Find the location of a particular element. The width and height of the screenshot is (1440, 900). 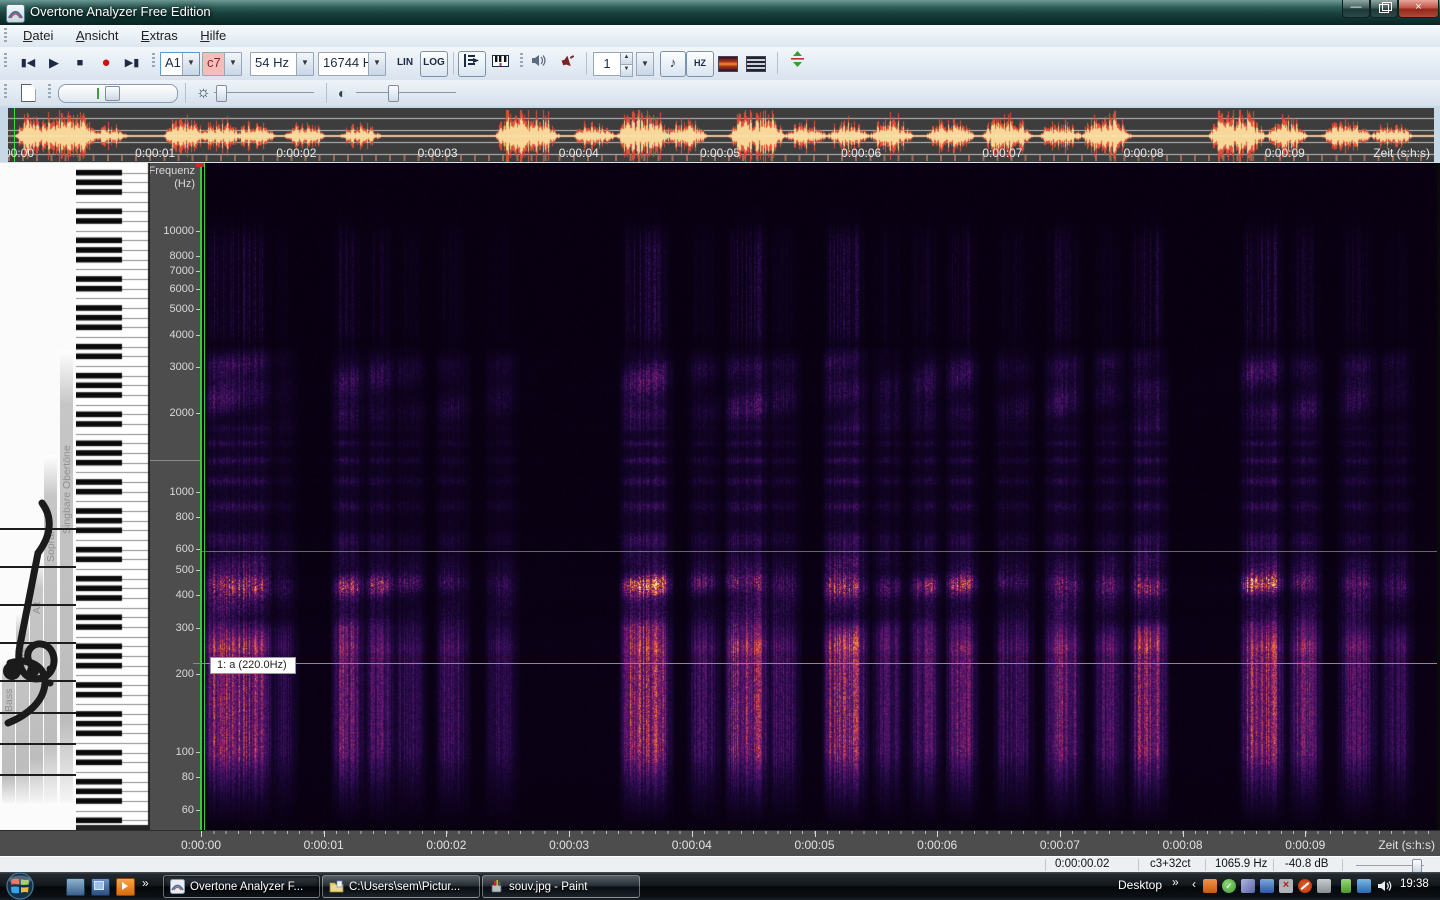

frequency-tick-label: 5000 is located at coordinates (181, 309).